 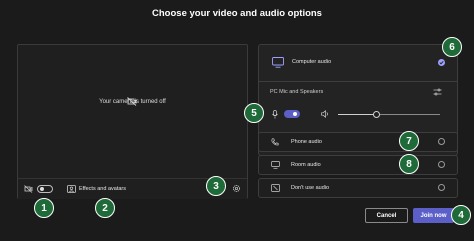 What do you see at coordinates (306, 165) in the screenshot?
I see `room-audio-label: Room audio` at bounding box center [306, 165].